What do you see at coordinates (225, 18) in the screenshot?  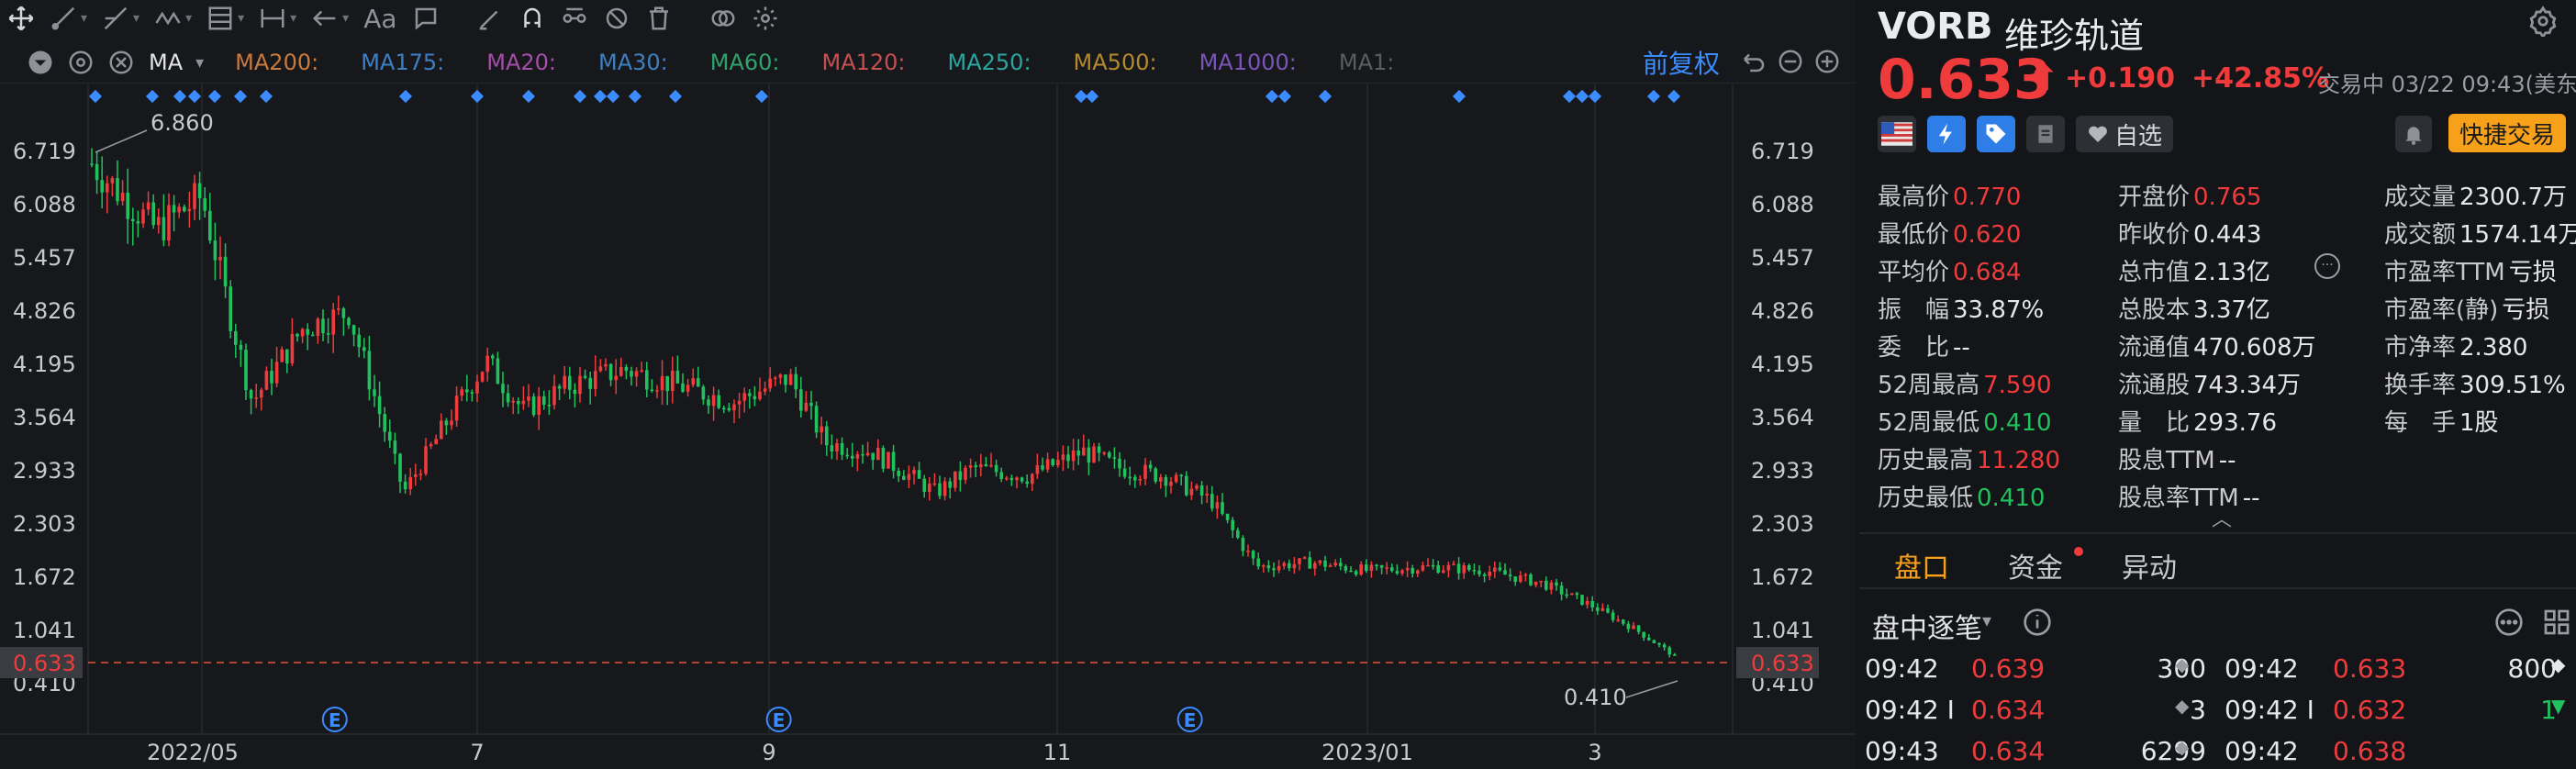 I see `fibonacci-tool: ▾` at bounding box center [225, 18].